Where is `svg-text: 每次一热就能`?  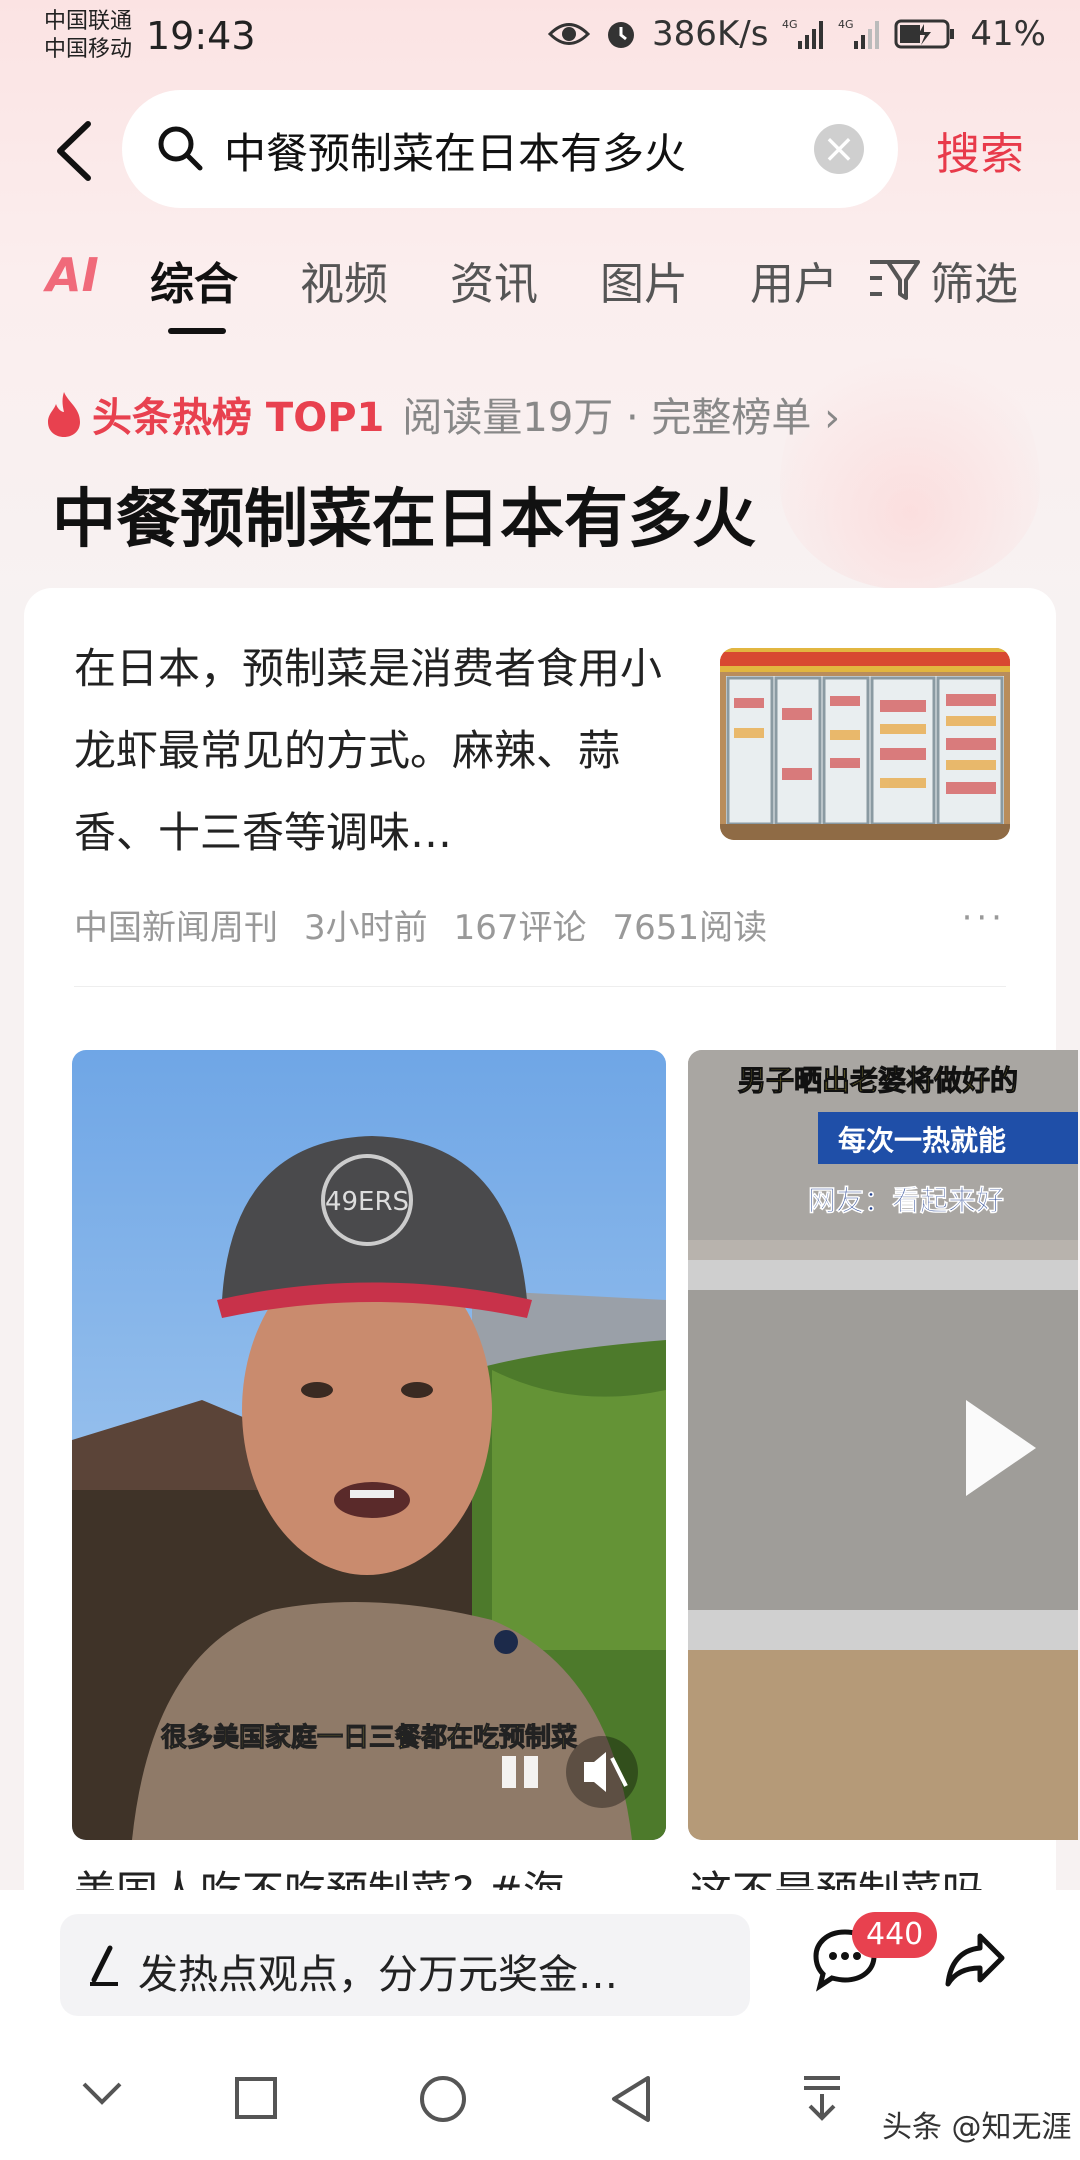 svg-text: 每次一热就能 is located at coordinates (922, 1140).